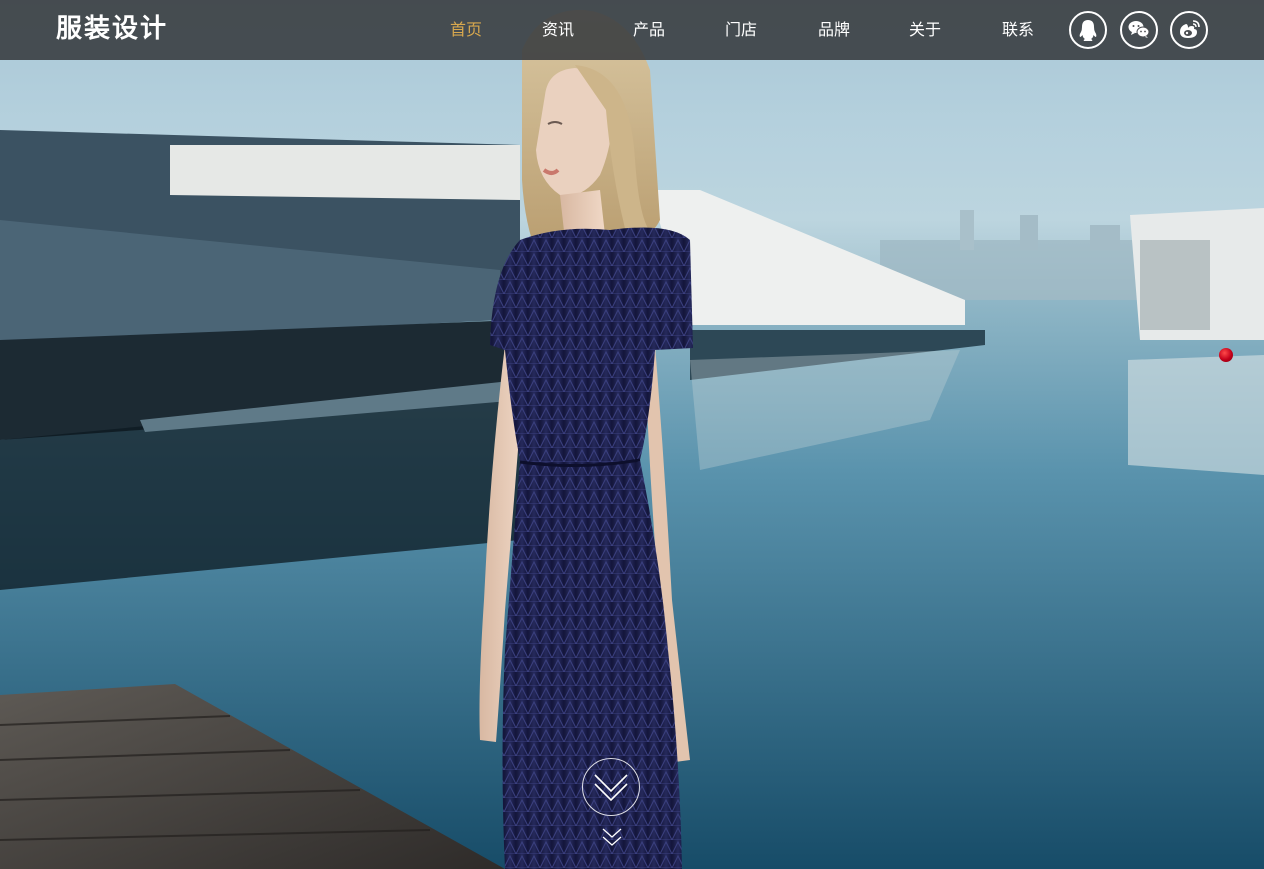 This screenshot has width=1264, height=869. I want to click on slider-dot-active, so click(1226, 355).